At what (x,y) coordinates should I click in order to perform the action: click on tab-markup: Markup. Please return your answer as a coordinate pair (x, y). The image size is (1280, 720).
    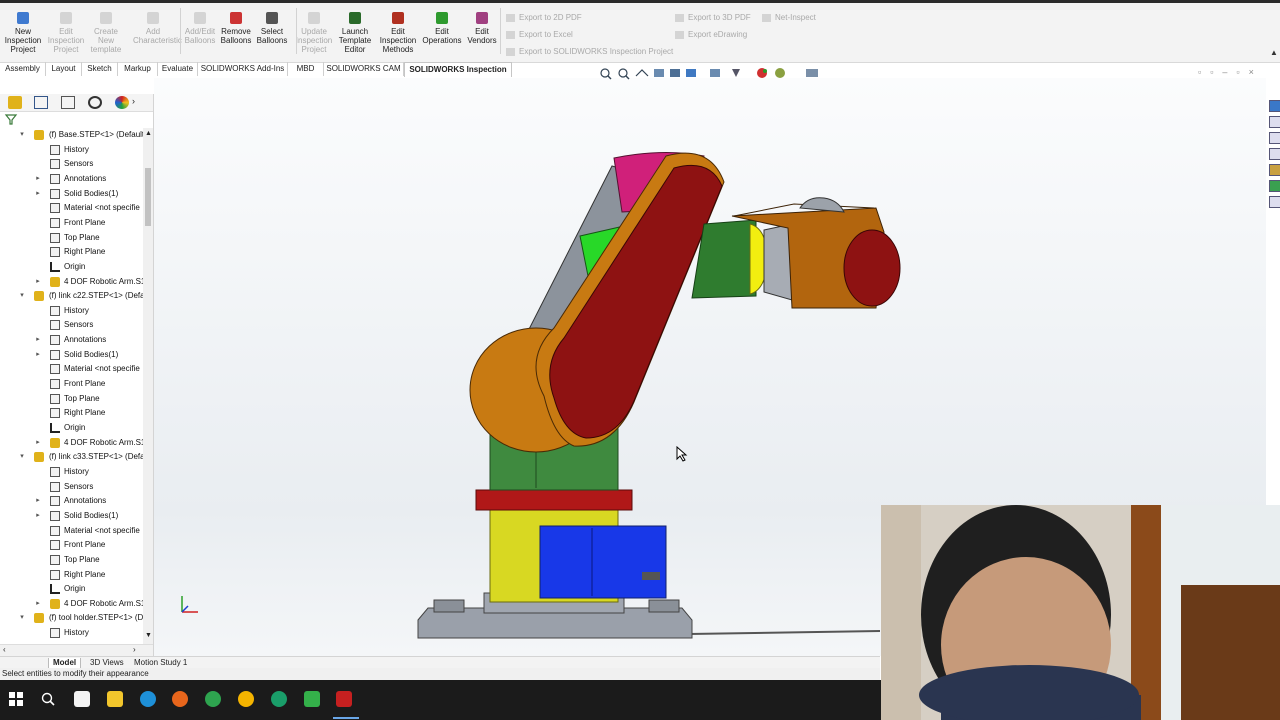
    Looking at the image, I should click on (138, 69).